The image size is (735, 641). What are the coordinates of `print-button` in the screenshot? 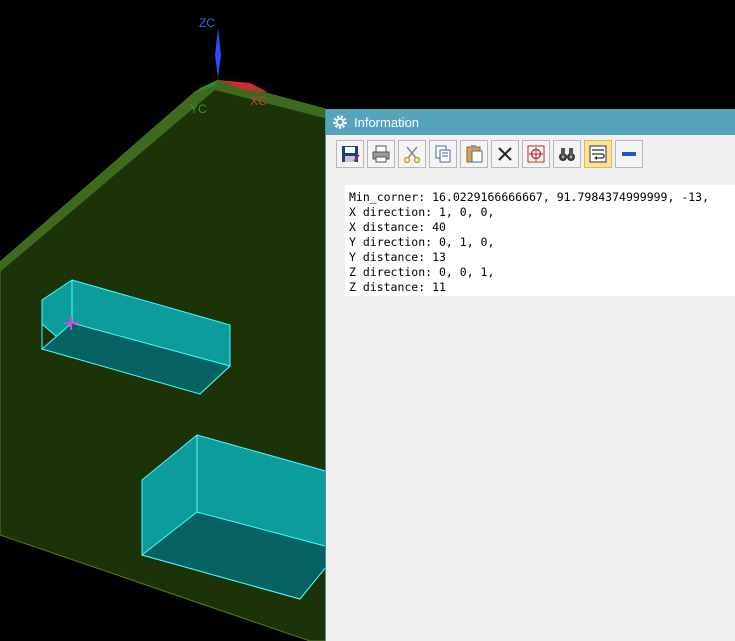 It's located at (381, 154).